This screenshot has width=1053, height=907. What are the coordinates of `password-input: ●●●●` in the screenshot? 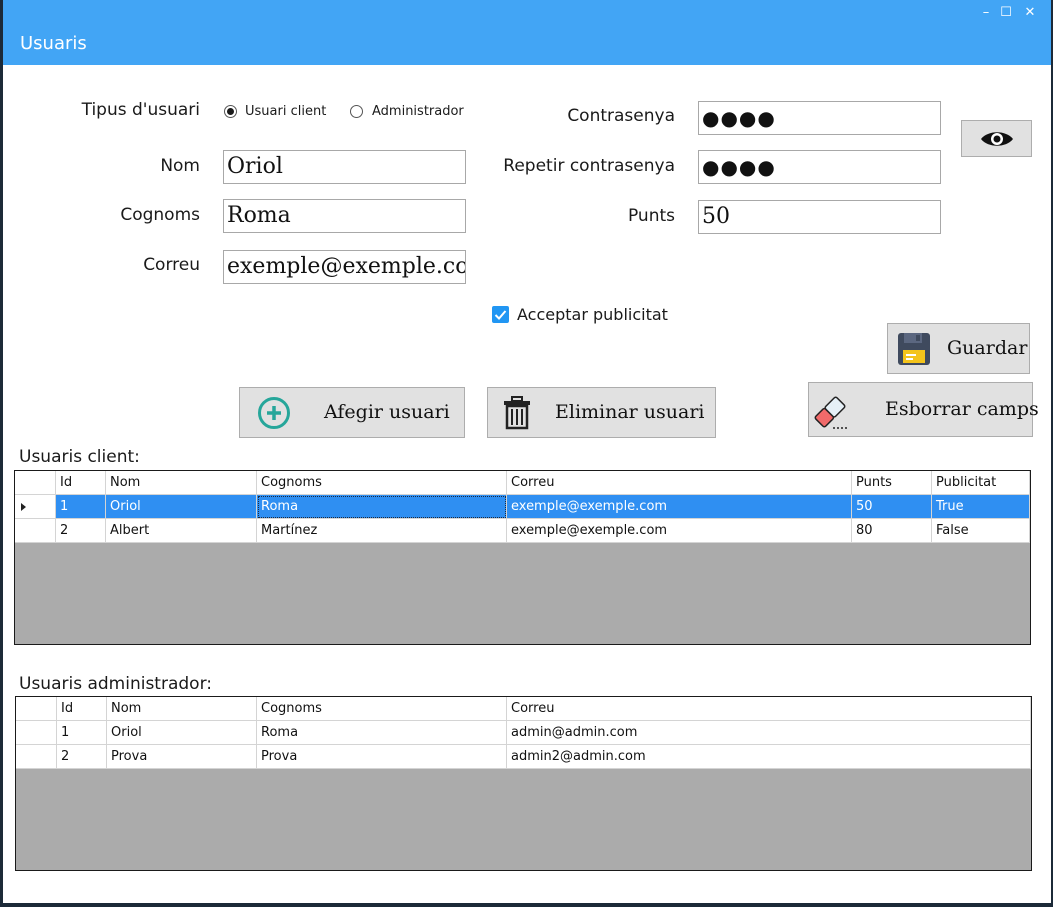 It's located at (819, 118).